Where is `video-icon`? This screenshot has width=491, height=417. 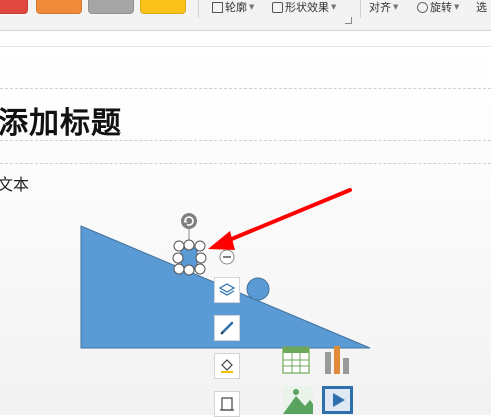
video-icon is located at coordinates (337, 400).